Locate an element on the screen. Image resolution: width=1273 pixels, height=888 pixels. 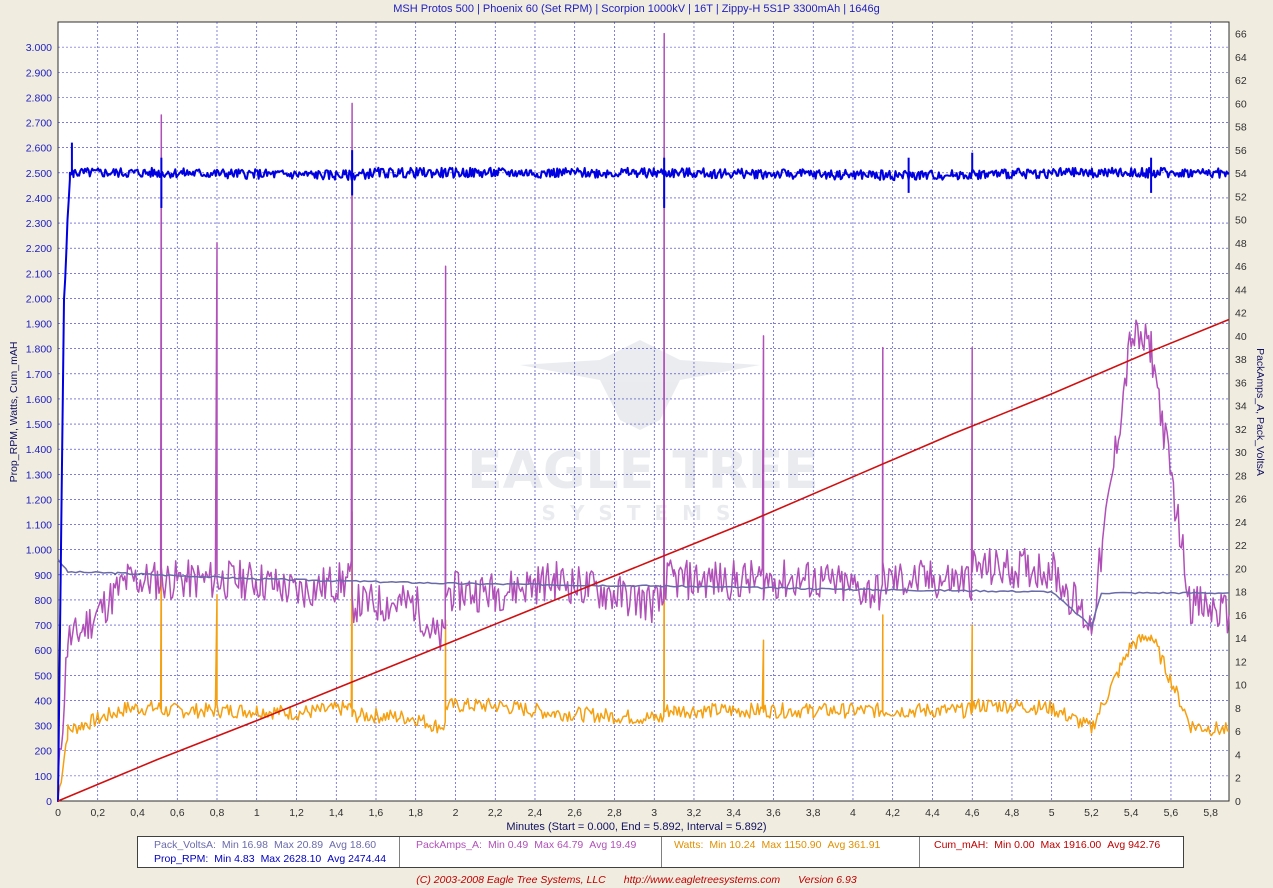
y-left-tick-label: 2.000 is located at coordinates (39, 299).